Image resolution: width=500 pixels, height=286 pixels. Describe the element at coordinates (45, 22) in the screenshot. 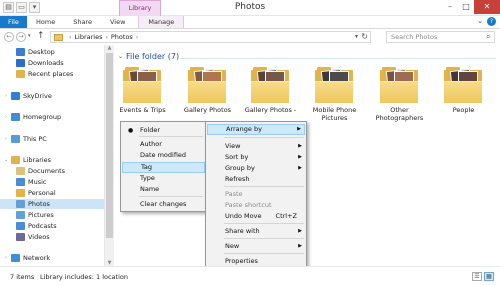

I see `tab-home: Home` at that location.